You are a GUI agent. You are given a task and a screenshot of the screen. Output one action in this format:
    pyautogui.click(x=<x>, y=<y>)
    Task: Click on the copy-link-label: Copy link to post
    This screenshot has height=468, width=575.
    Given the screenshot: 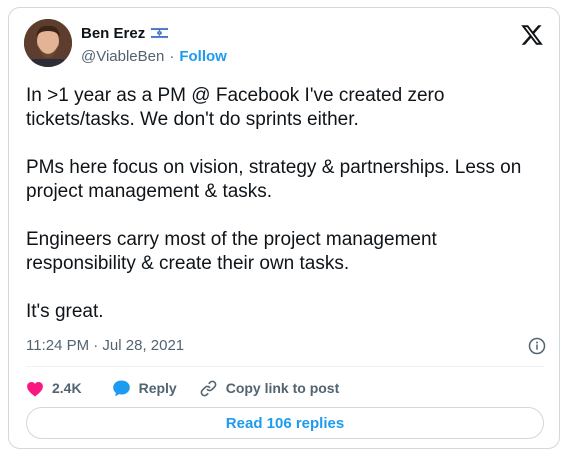 What is the action you would take?
    pyautogui.click(x=282, y=388)
    